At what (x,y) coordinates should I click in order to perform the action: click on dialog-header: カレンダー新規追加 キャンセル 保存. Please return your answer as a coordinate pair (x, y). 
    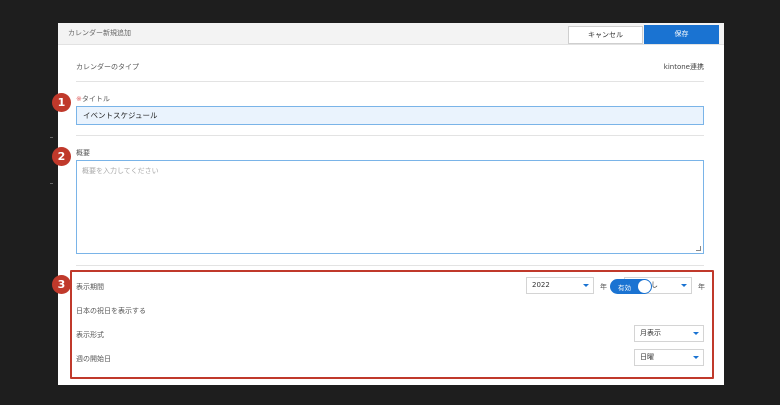
    Looking at the image, I should click on (391, 34).